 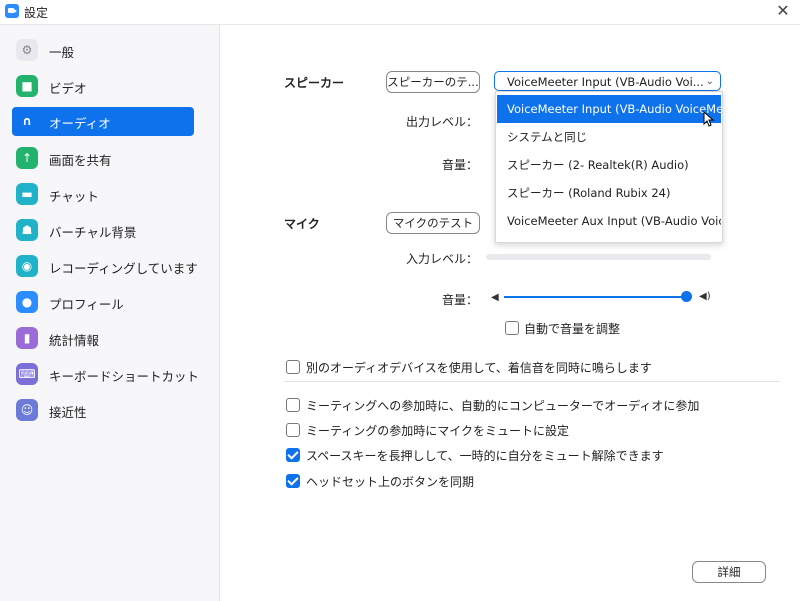 I want to click on sidebar-item-share-screen: ↑ 画面を共有, so click(x=103, y=158).